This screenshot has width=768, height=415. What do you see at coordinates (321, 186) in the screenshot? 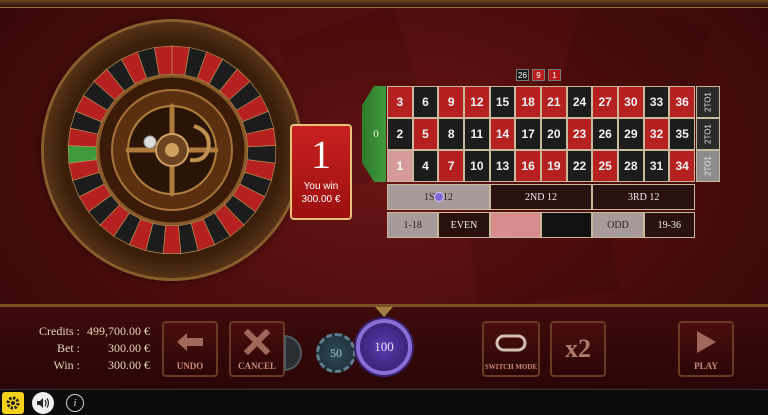
I see `win-message: You win` at bounding box center [321, 186].